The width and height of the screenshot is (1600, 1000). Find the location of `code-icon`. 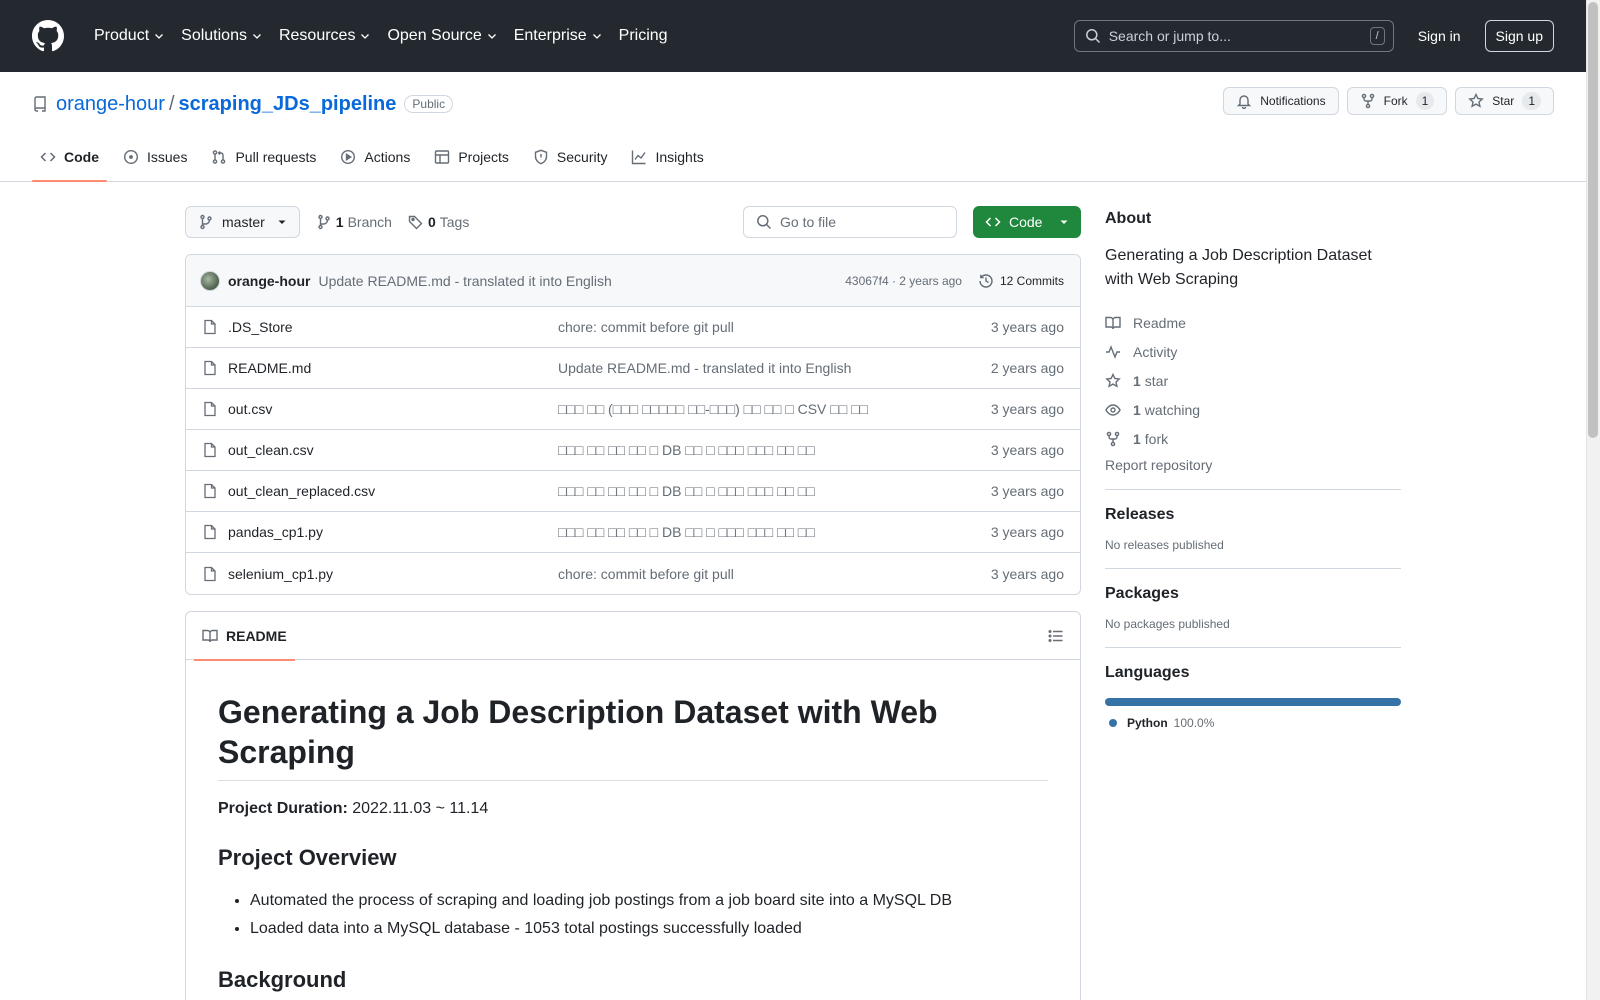

code-icon is located at coordinates (993, 222).